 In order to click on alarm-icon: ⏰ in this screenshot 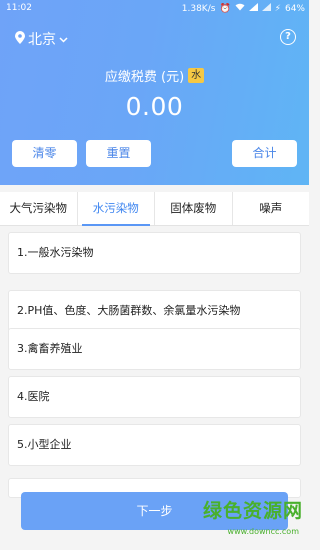, I will do `click(225, 8)`.